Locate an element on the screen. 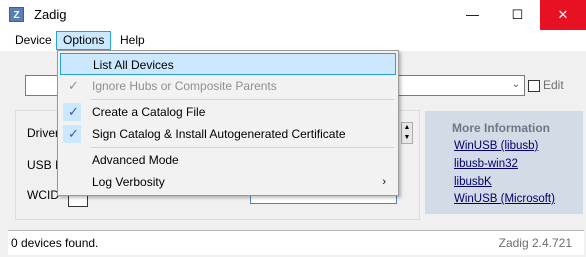  edit-checkbox is located at coordinates (534, 86).